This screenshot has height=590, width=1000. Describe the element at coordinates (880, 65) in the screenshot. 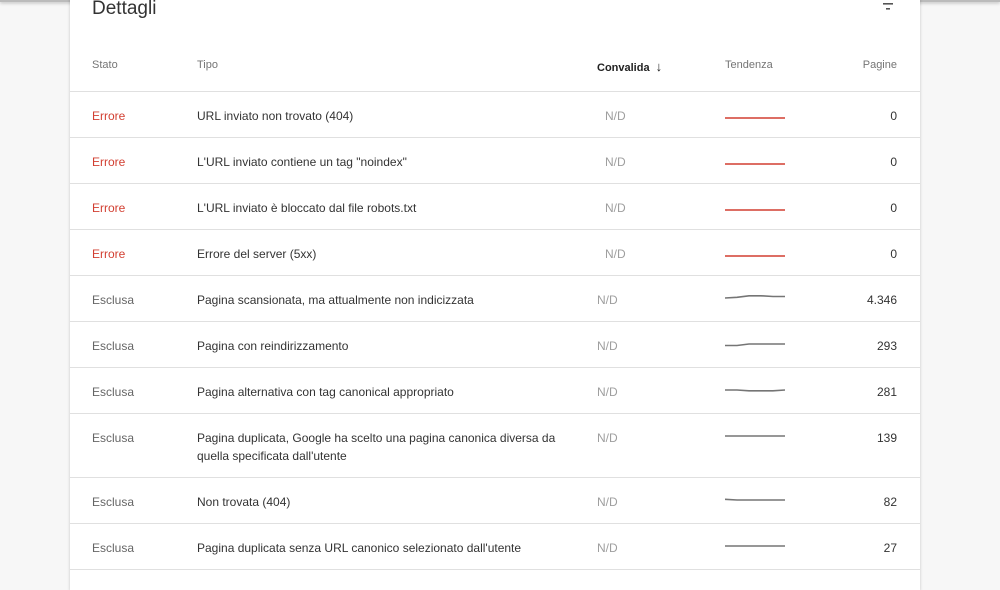

I see `column-header-pagine: Pagine` at that location.